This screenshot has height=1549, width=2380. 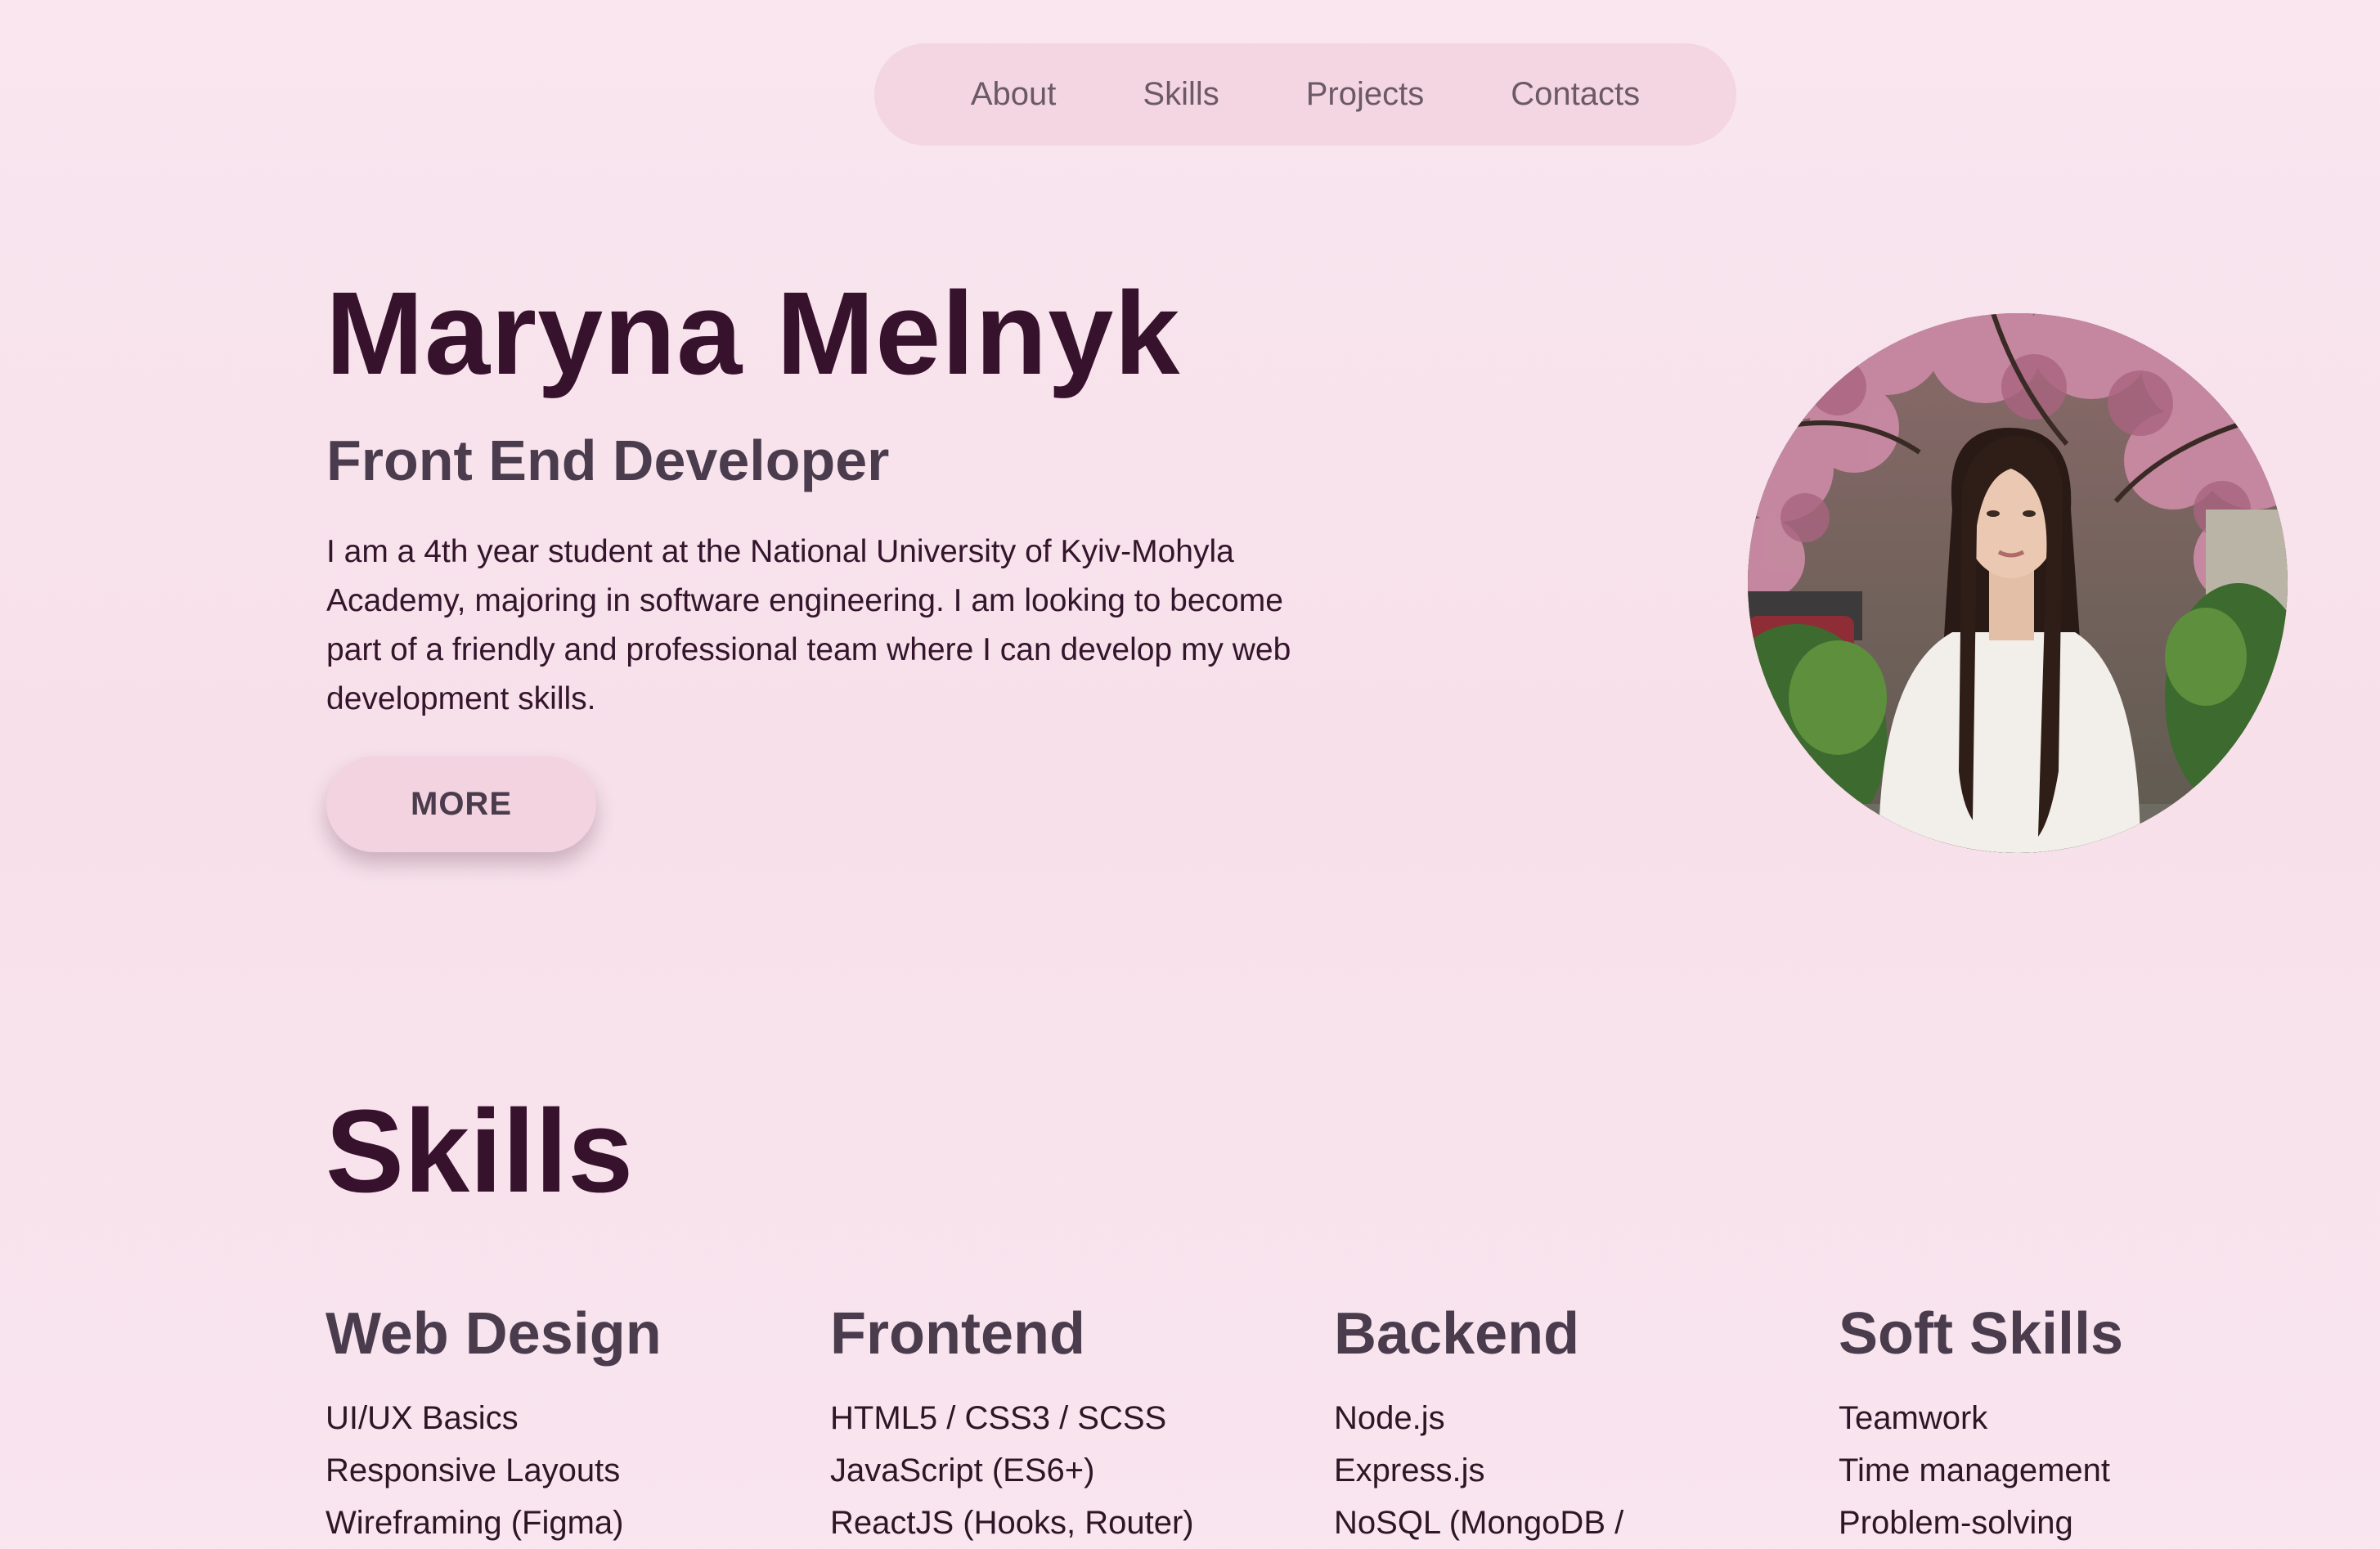 I want to click on skill-item: NoSQL (MongoDB /, so click(x=1479, y=1523).